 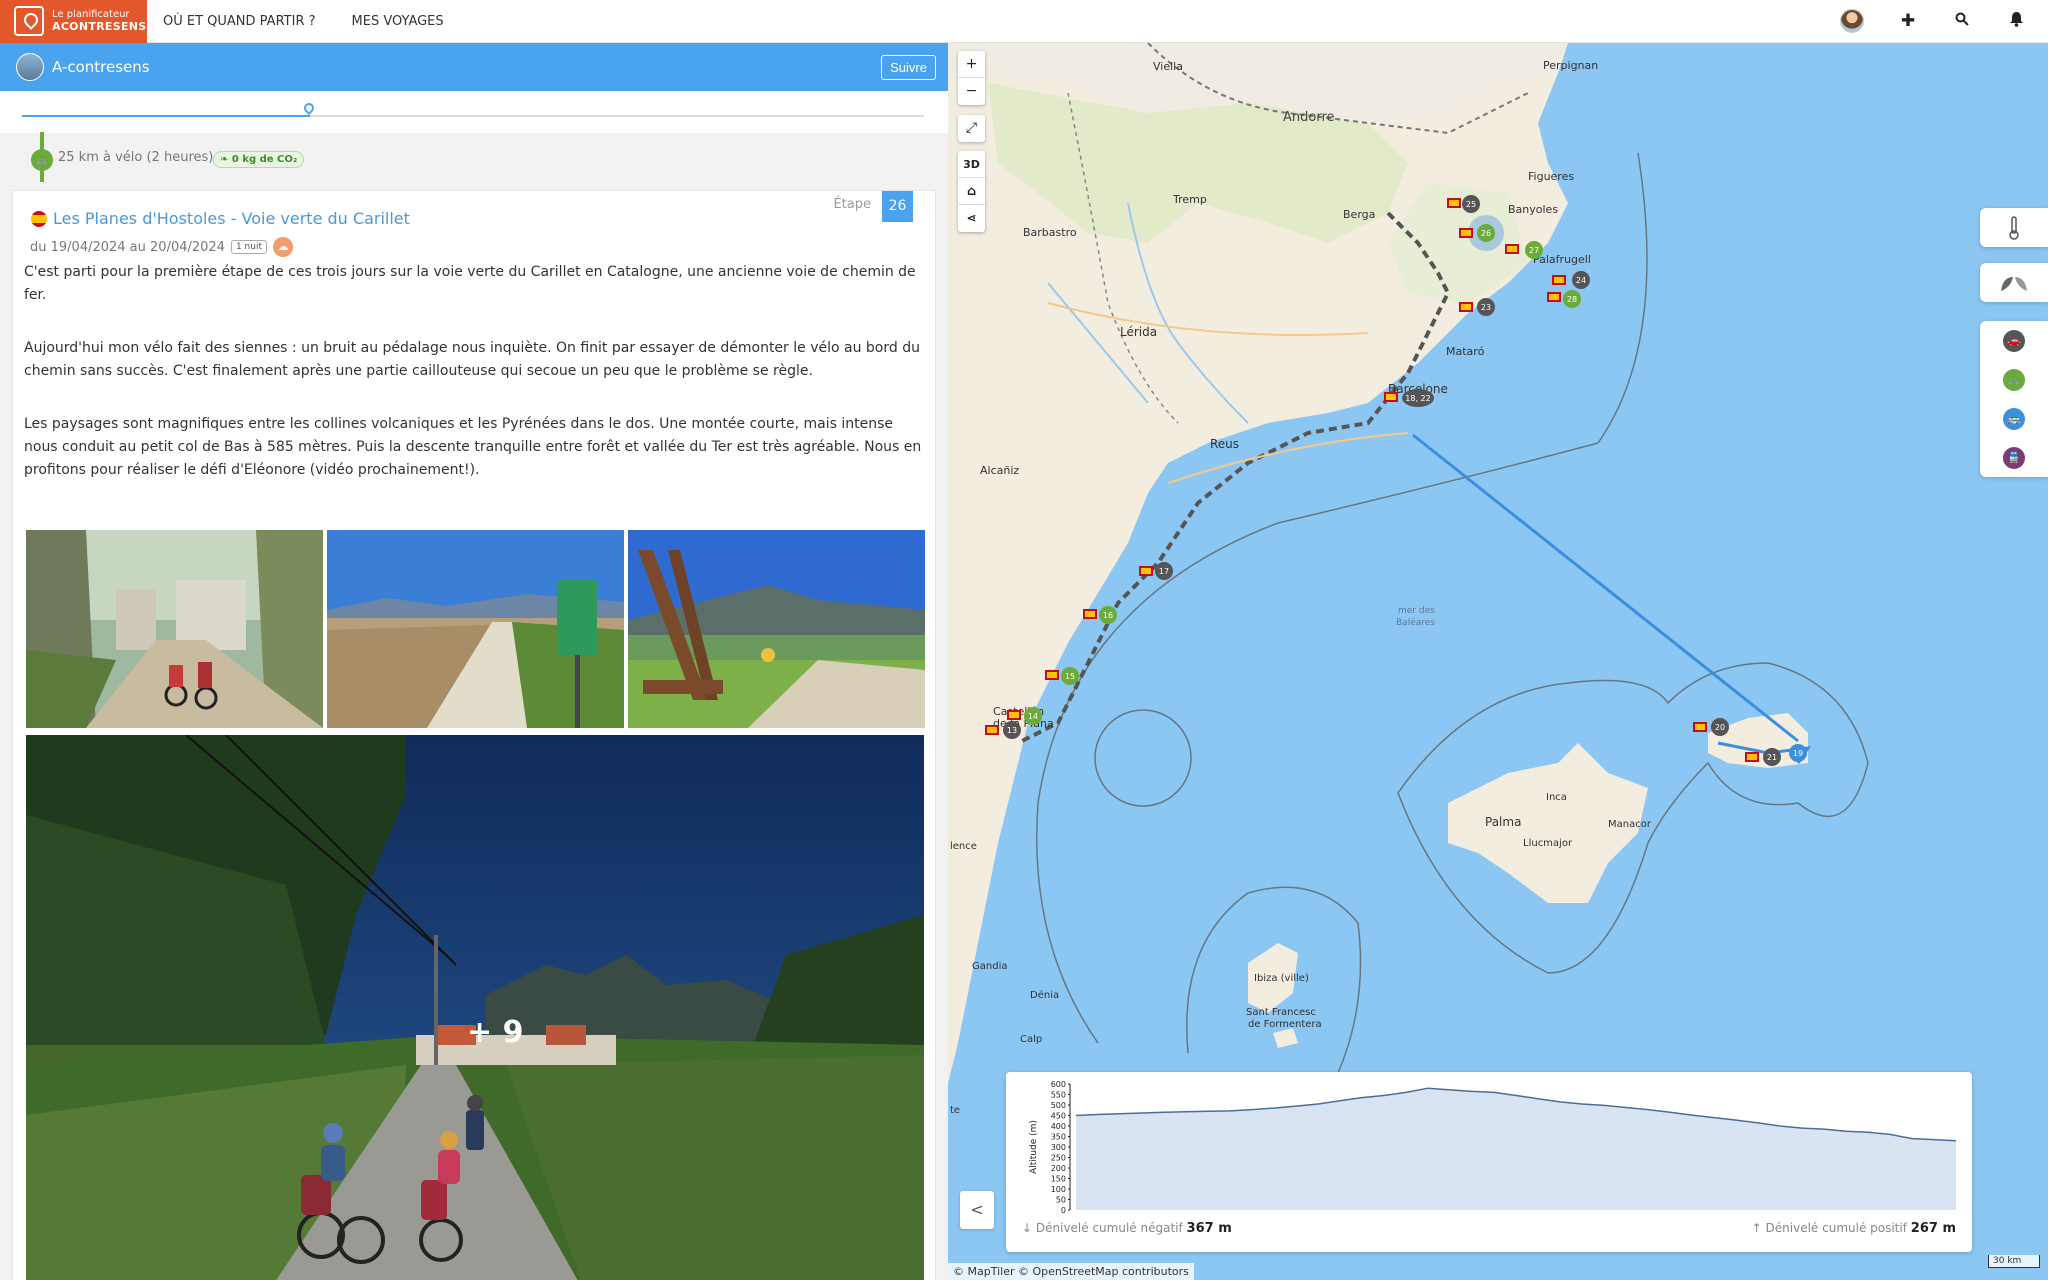 What do you see at coordinates (282, 247) in the screenshot?
I see `weather-cloud-icon: ☁` at bounding box center [282, 247].